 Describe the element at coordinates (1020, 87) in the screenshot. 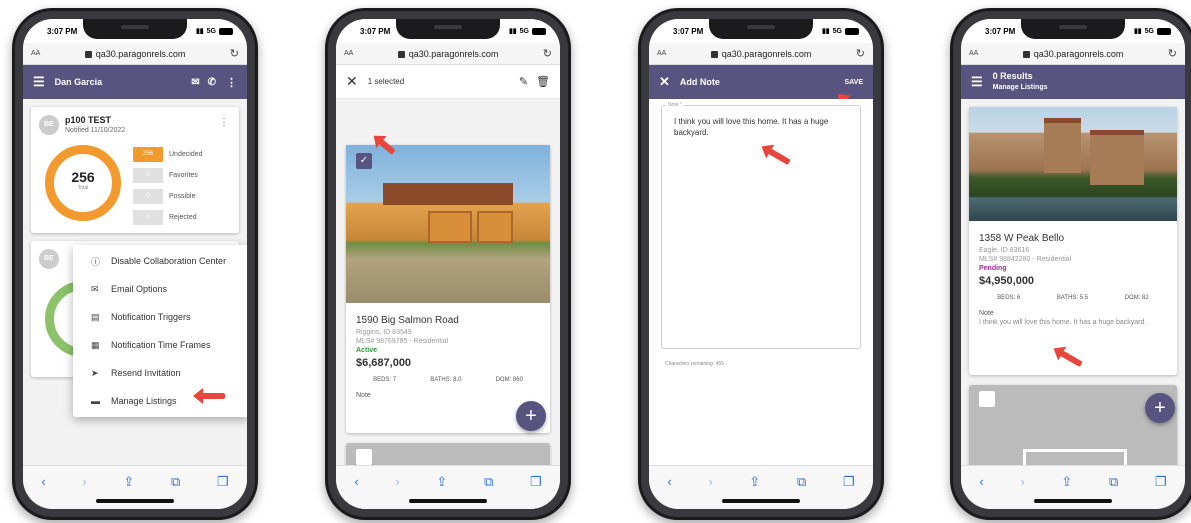

I see `page-subtitle: Manage Listings` at that location.